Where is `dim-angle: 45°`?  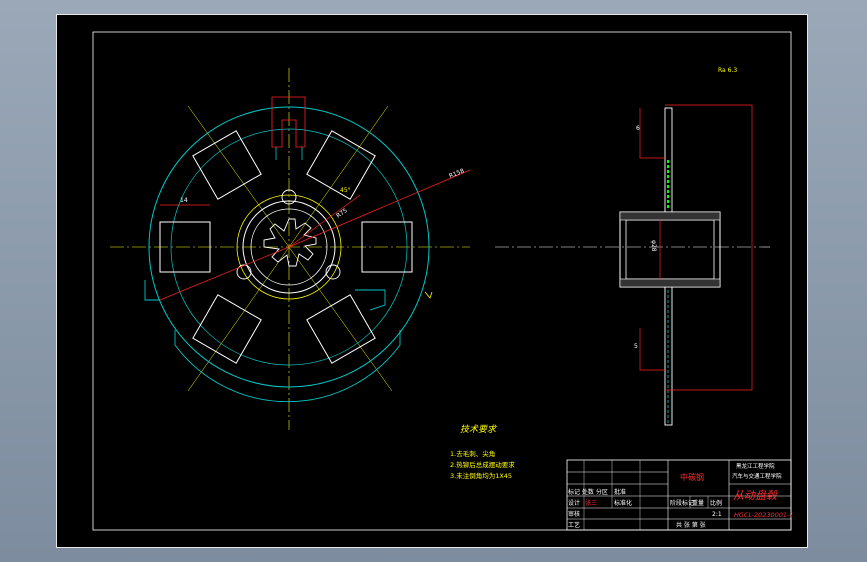 dim-angle: 45° is located at coordinates (345, 190).